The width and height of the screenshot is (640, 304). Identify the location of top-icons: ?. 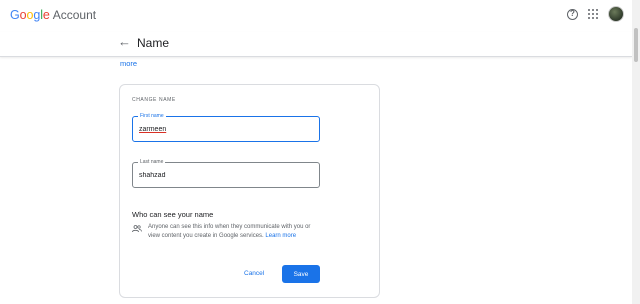
(595, 14).